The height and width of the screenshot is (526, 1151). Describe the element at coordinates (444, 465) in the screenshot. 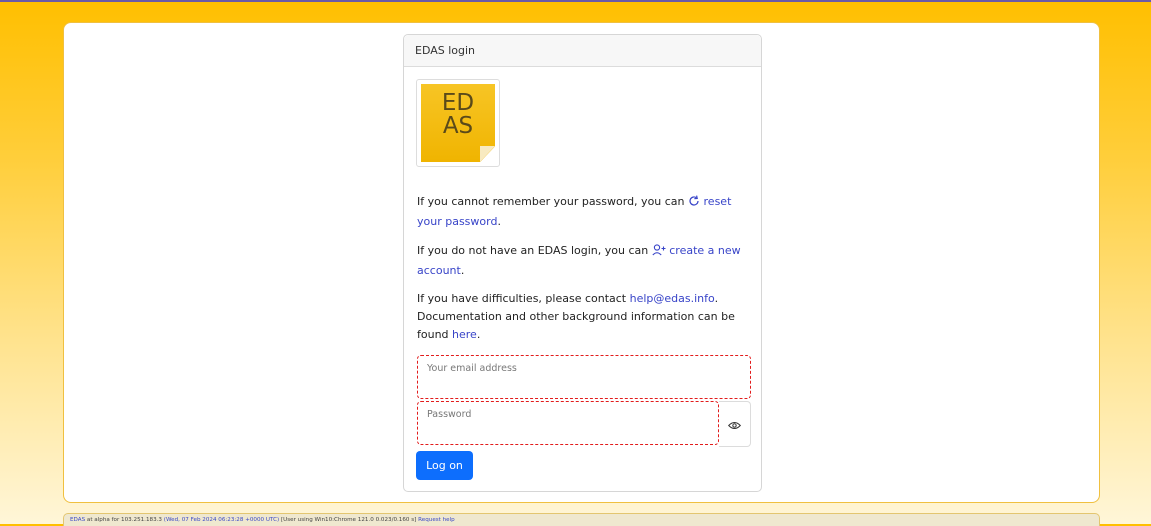

I see `log-on-button: Log on` at that location.